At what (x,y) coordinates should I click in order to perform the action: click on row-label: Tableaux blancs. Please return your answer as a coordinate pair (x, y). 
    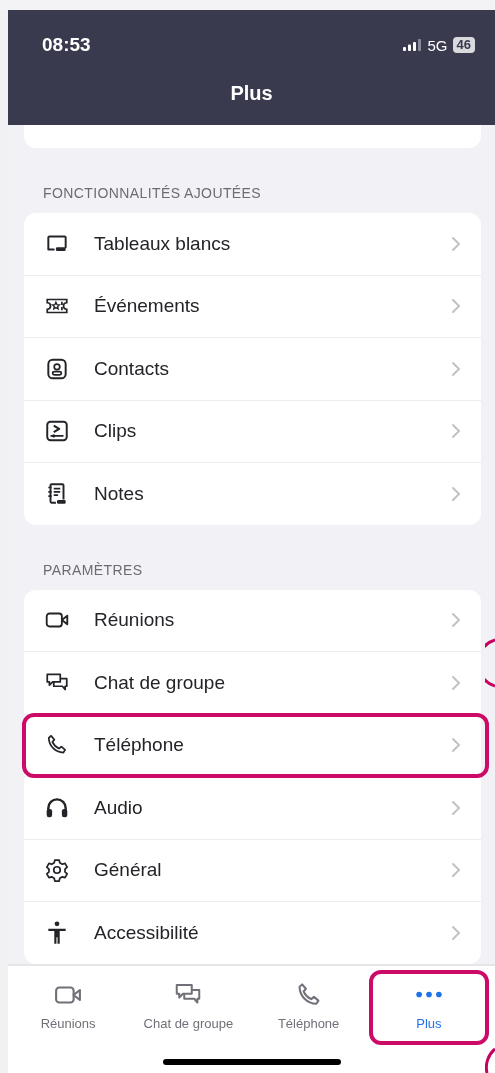
    Looking at the image, I should click on (163, 243).